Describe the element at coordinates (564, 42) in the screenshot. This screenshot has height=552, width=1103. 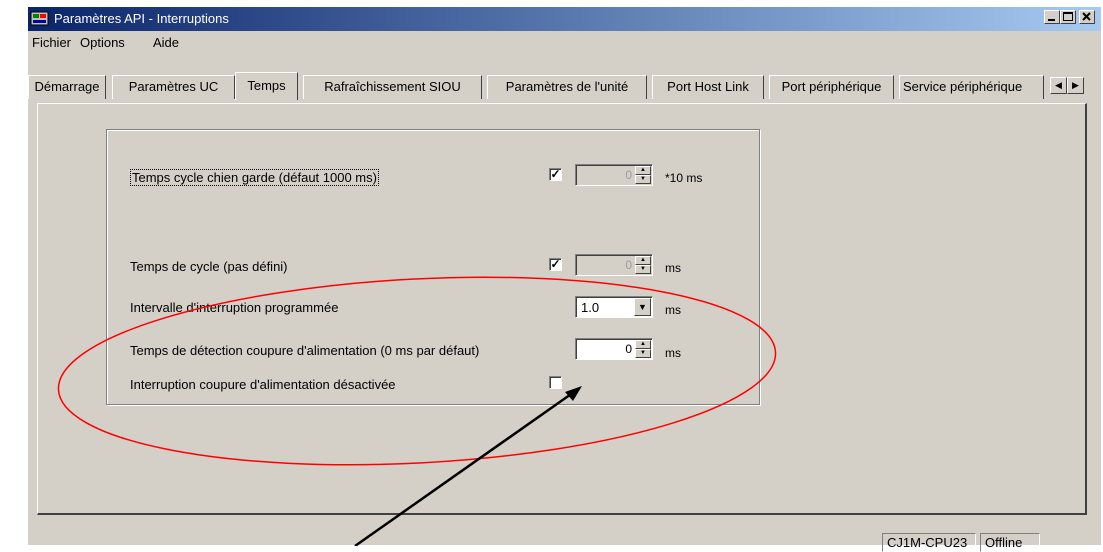
I see `menu-bar: Fichier Options Aide` at that location.